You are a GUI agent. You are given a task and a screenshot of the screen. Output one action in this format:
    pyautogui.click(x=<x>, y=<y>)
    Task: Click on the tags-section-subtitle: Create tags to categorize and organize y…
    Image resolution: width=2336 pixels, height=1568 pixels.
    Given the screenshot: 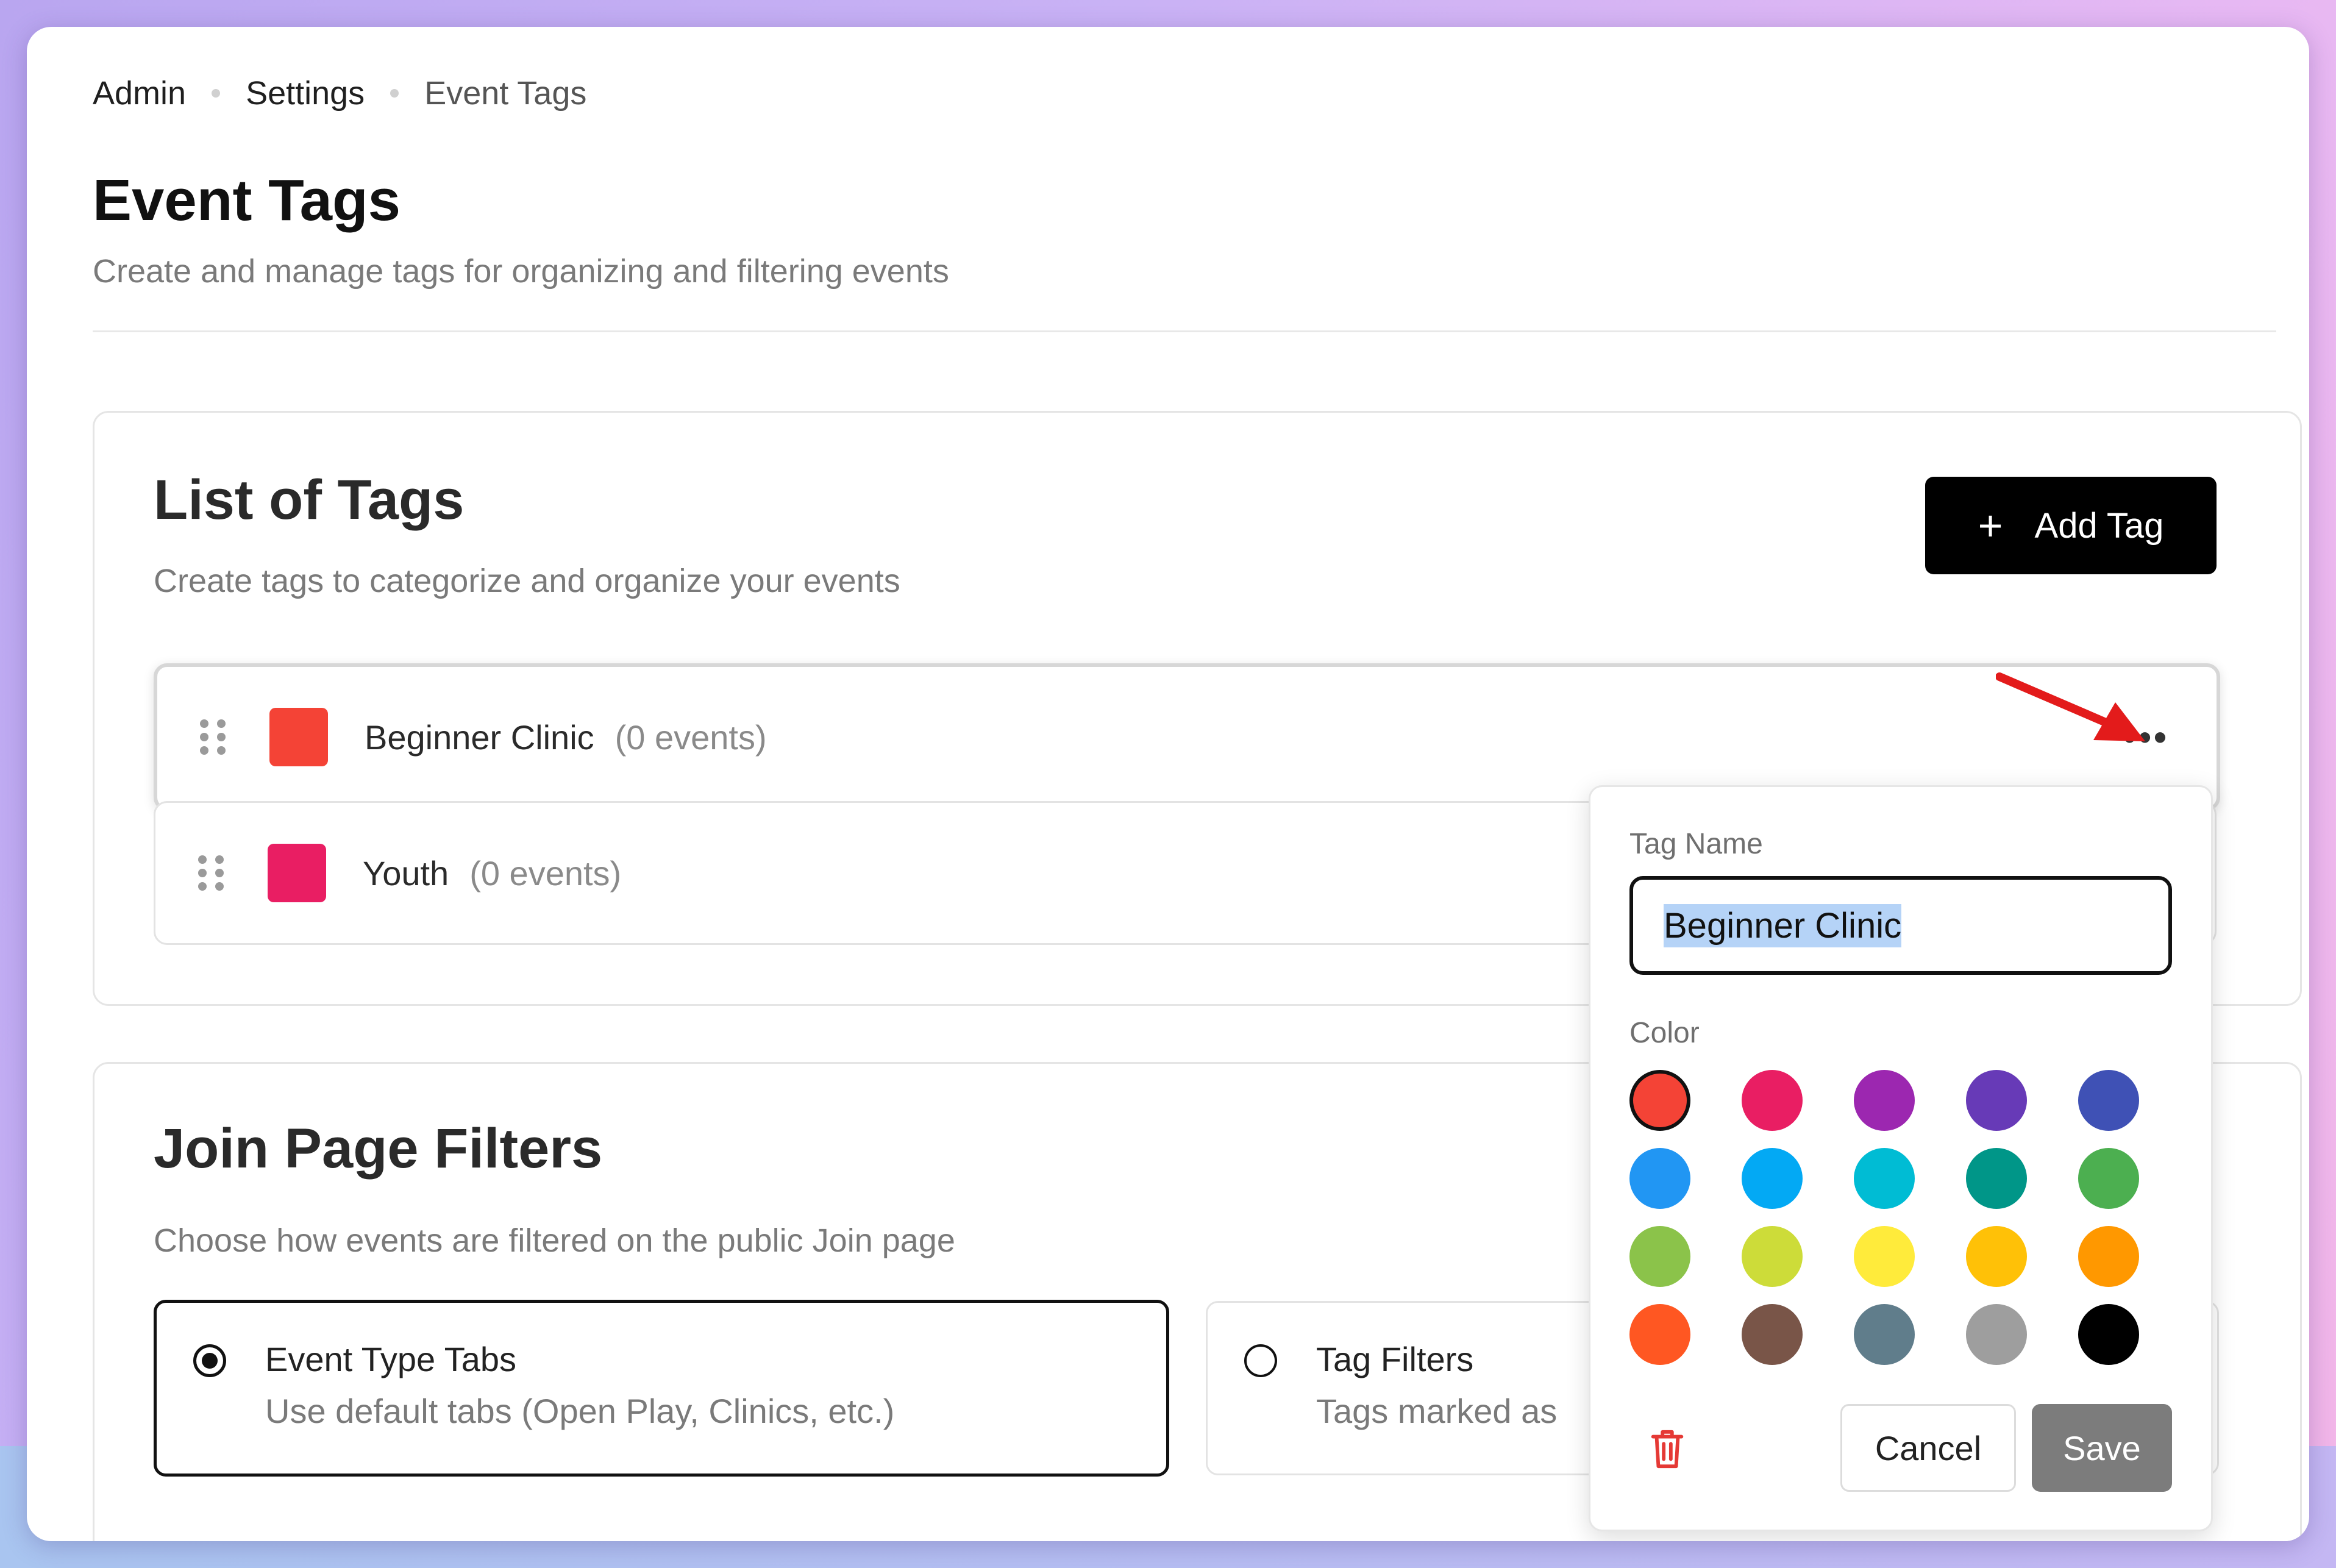 What is the action you would take?
    pyautogui.click(x=527, y=581)
    